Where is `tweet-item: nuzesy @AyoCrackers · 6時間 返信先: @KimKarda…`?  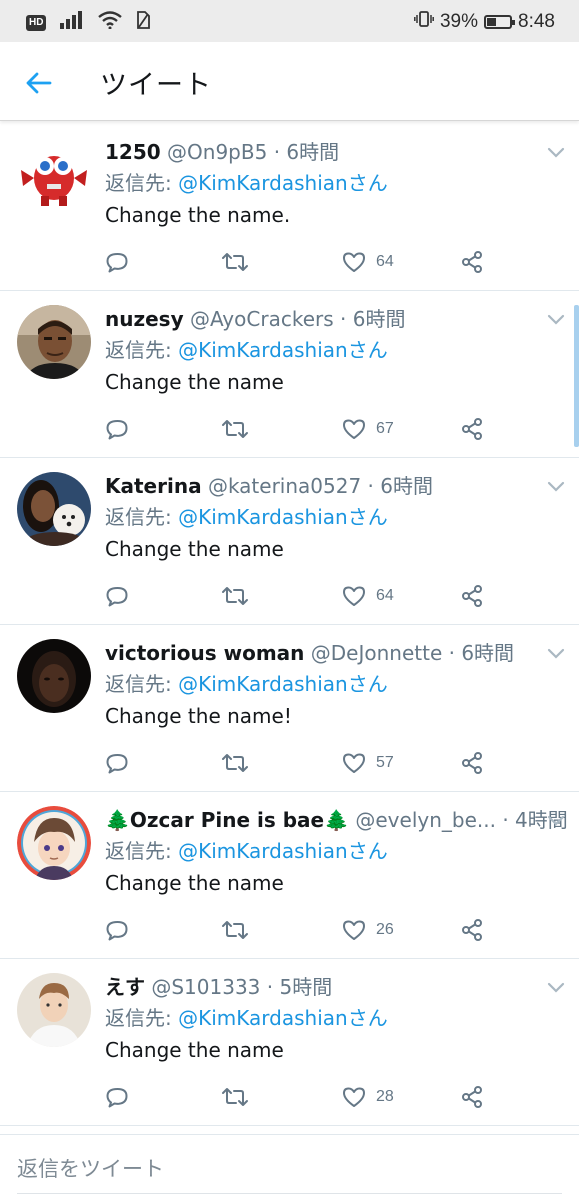
tweet-item: nuzesy @AyoCrackers · 6時間 返信先: @KimKarda… is located at coordinates (289, 374).